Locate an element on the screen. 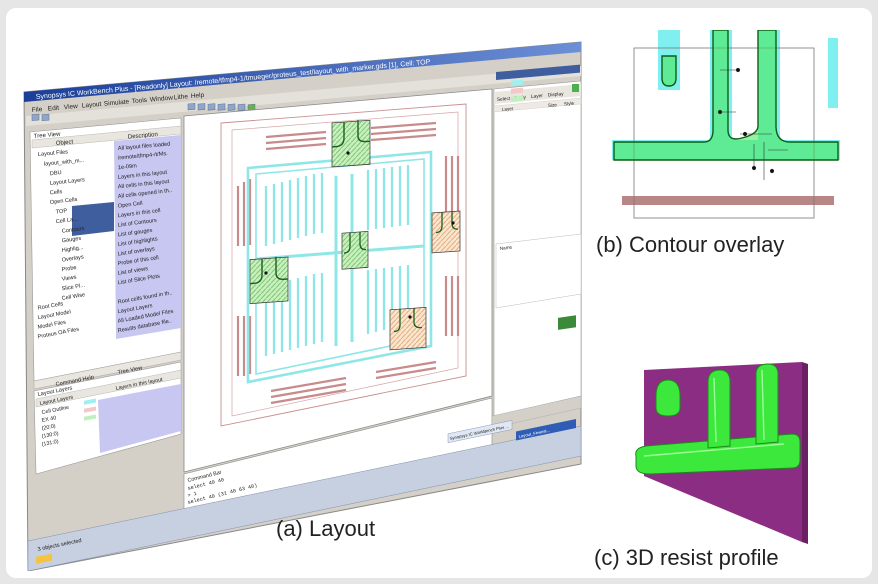 This screenshot has height=584, width=878. substrate-side is located at coordinates (805, 453).